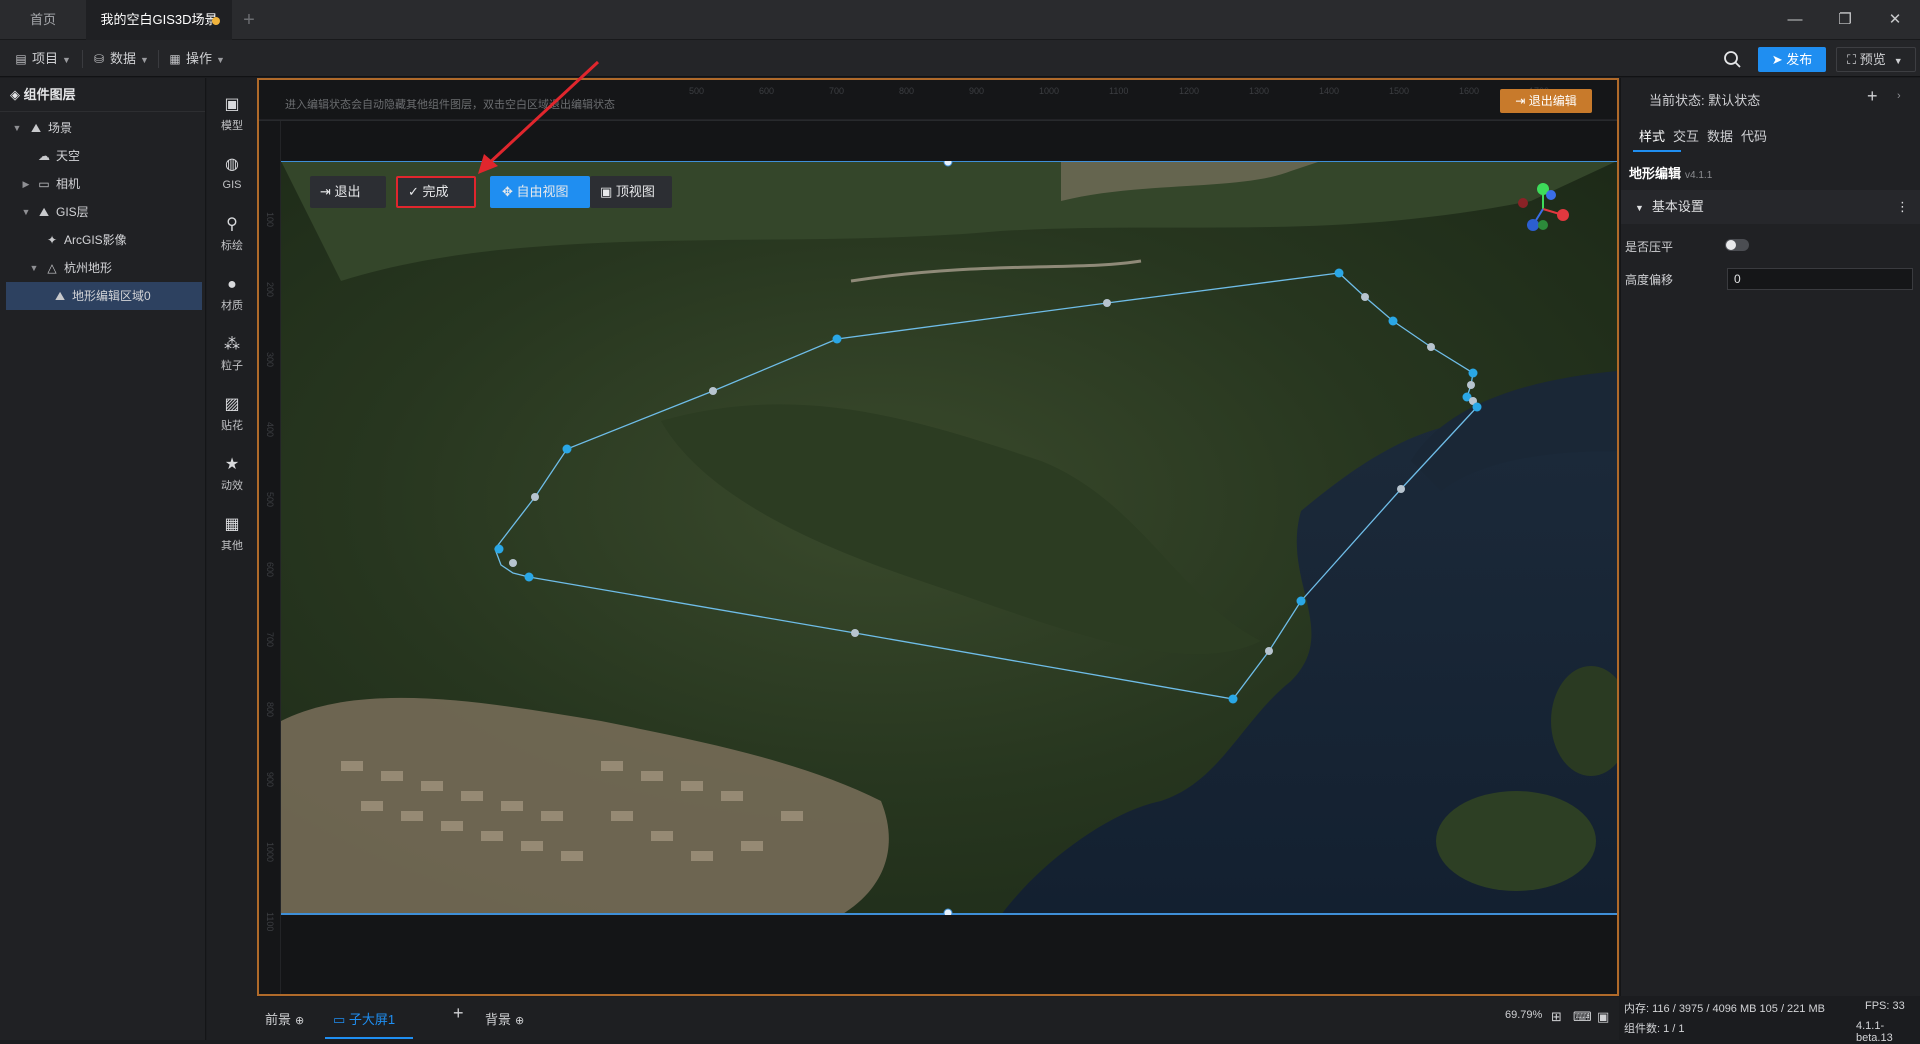  Describe the element at coordinates (836, 91) in the screenshot. I see `svg-text: 700` at that location.